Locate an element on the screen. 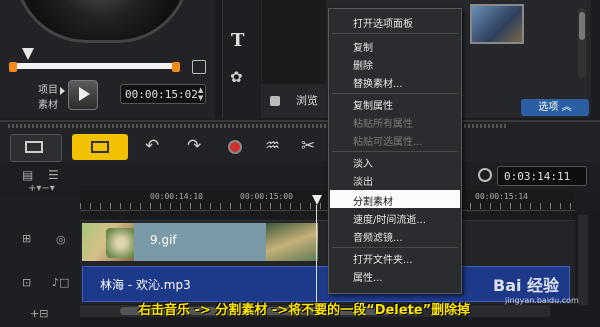  show-all-tracks-icon: ▤ is located at coordinates (27, 175).